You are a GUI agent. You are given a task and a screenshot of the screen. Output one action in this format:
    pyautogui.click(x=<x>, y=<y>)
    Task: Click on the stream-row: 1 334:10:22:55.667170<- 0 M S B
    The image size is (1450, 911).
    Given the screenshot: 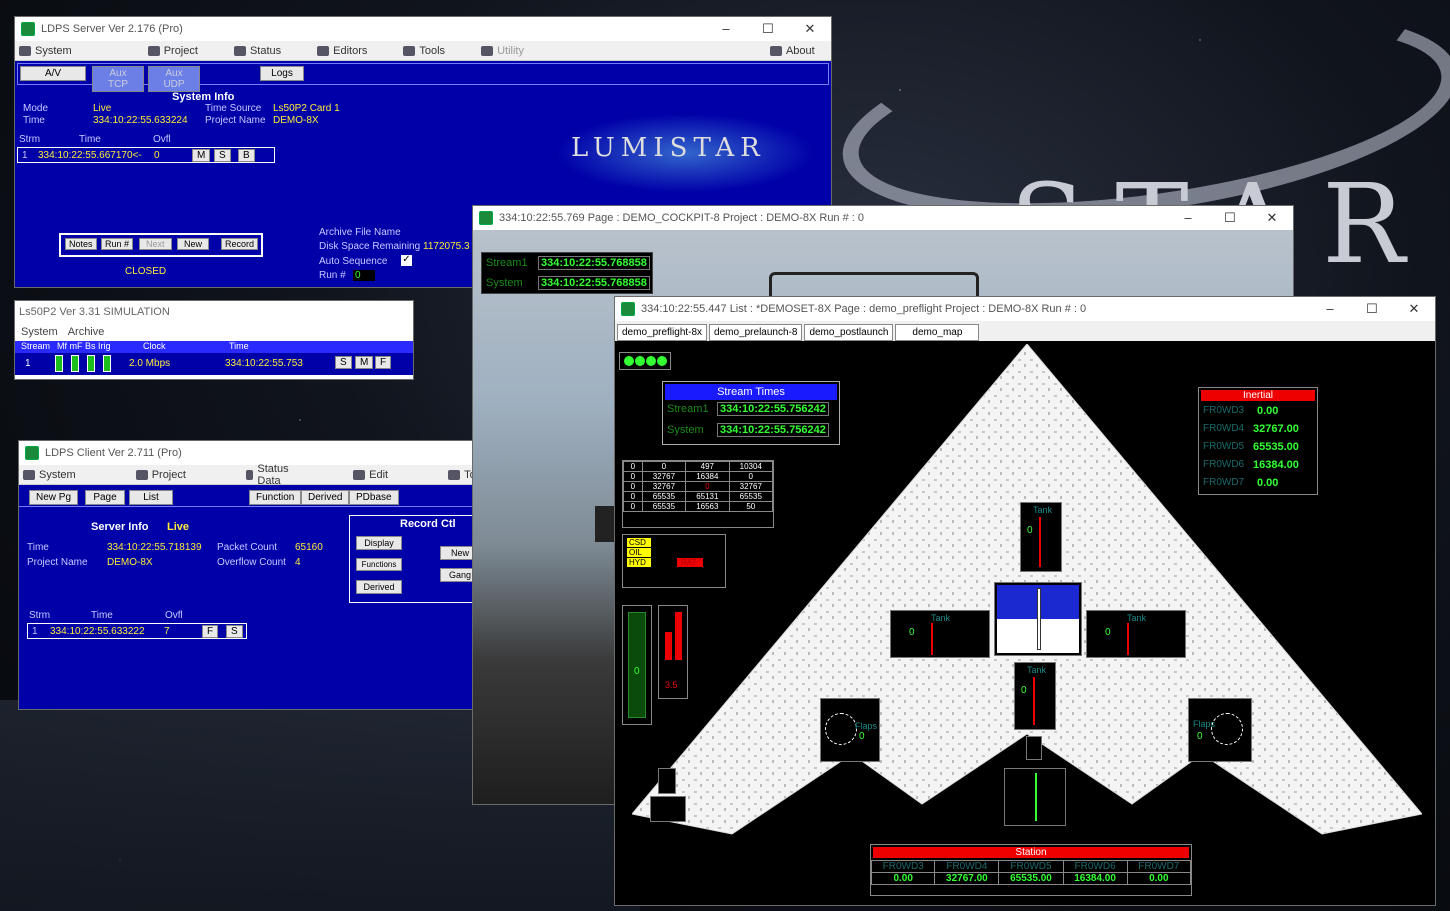 What is the action you would take?
    pyautogui.click(x=146, y=155)
    